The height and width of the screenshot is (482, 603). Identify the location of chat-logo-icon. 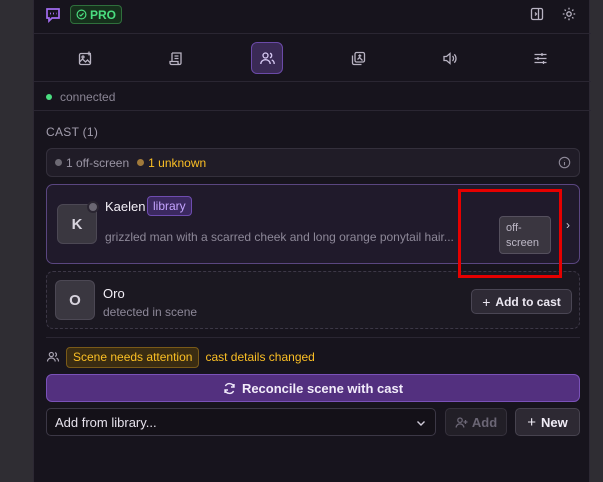
(53, 16).